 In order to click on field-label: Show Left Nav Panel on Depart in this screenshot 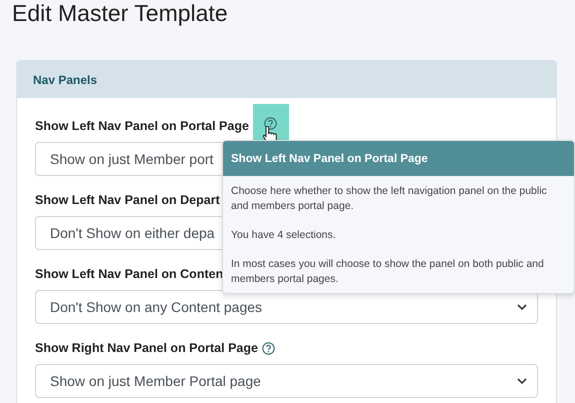, I will do `click(127, 200)`.